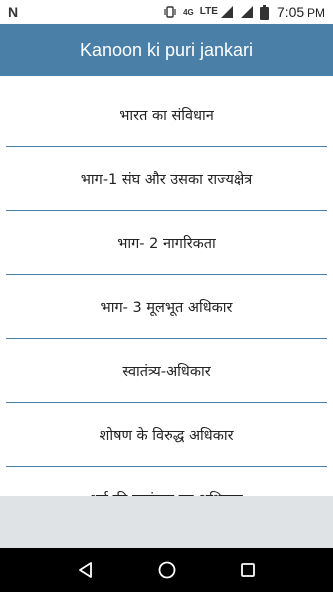  What do you see at coordinates (166, 522) in the screenshot?
I see `footer-area` at bounding box center [166, 522].